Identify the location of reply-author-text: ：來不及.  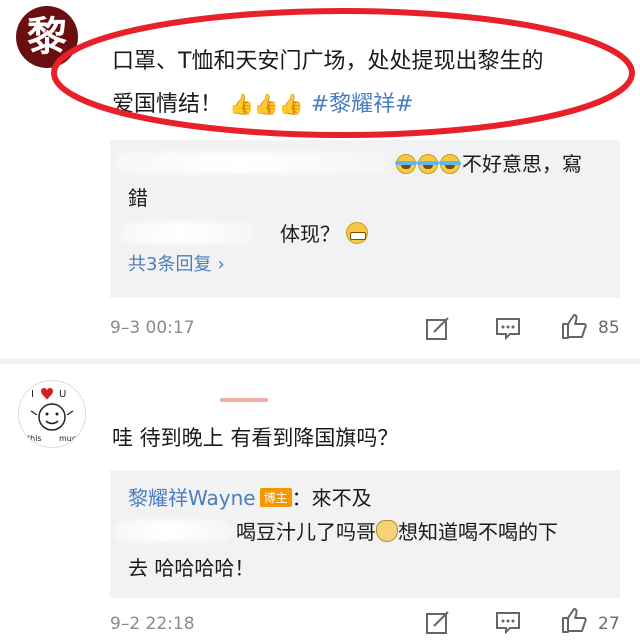
(331, 498).